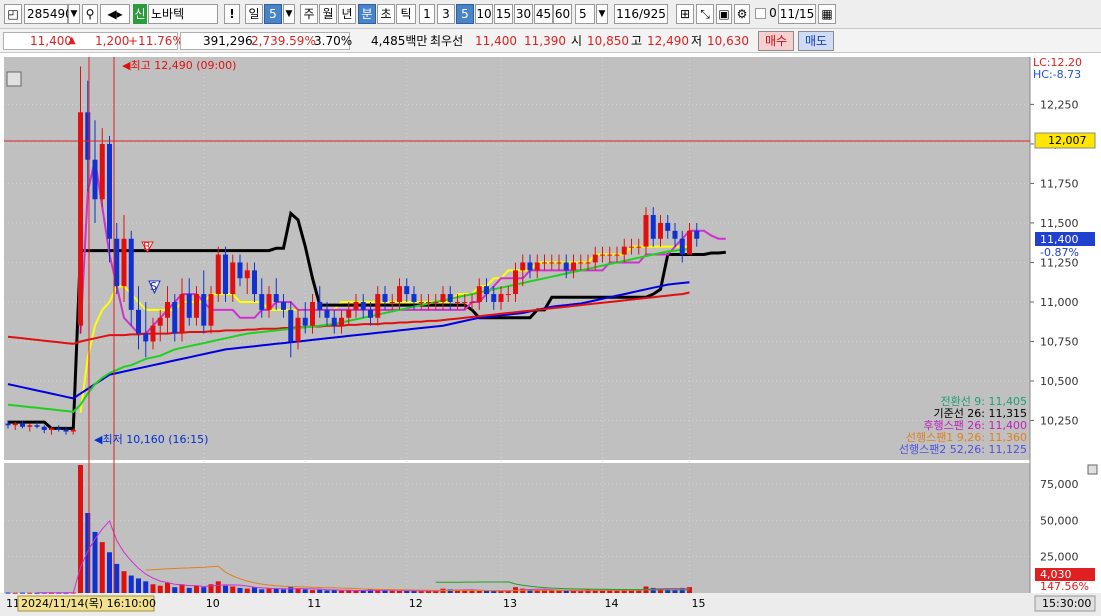 The width and height of the screenshot is (1101, 616). I want to click on high-marker-label: ◀최고 12,490 (09:00), so click(179, 65).